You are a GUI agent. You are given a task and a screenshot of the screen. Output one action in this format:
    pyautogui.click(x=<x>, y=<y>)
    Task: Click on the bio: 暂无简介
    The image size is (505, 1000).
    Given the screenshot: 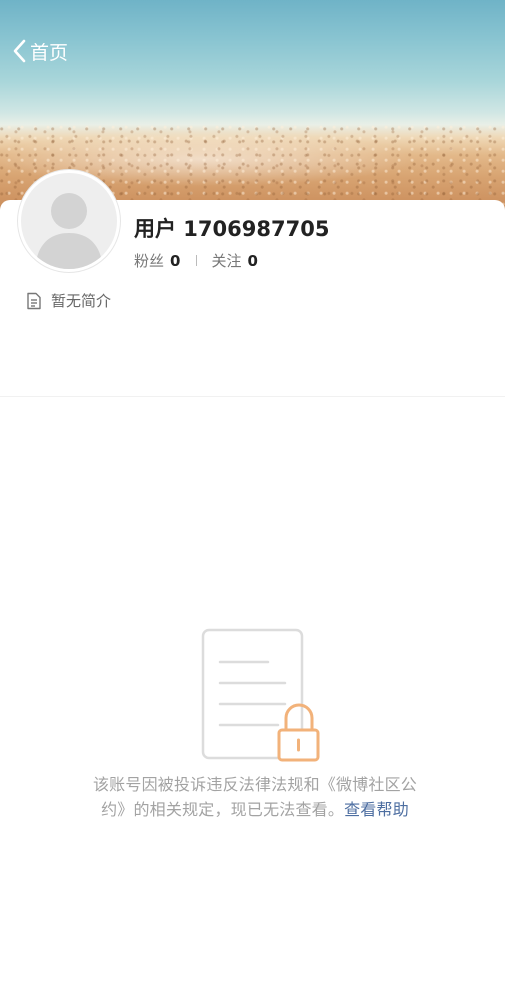 What is the action you would take?
    pyautogui.click(x=68, y=300)
    